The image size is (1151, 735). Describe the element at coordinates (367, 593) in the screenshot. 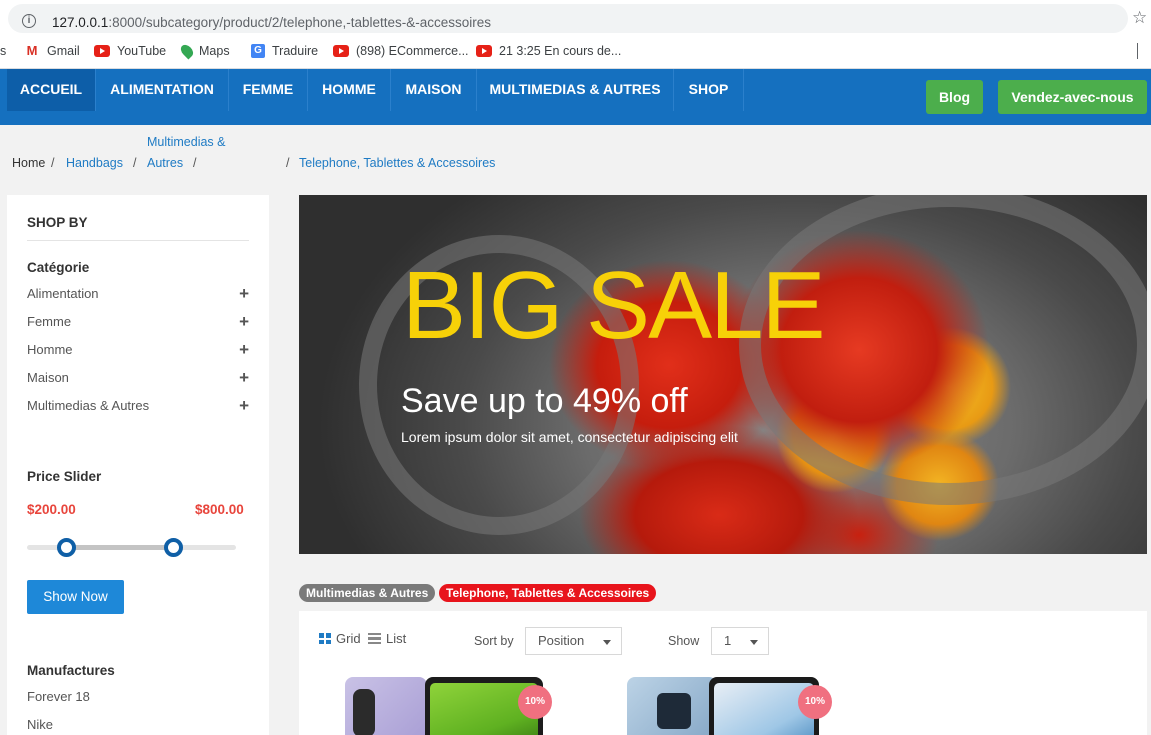

I see `tag-parent-category: Multimedias & Autres` at that location.